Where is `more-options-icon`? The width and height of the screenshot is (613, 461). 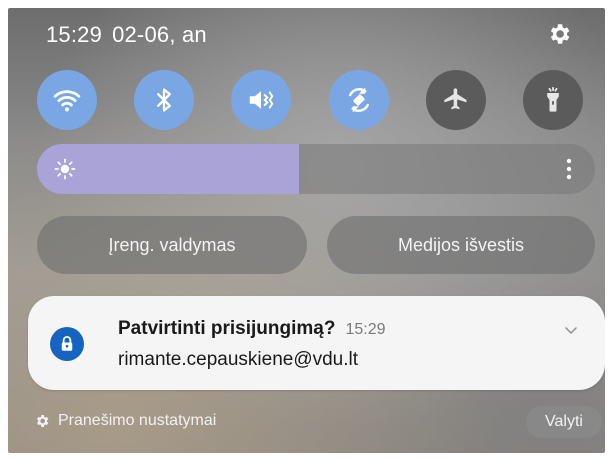
more-options-icon is located at coordinates (569, 169).